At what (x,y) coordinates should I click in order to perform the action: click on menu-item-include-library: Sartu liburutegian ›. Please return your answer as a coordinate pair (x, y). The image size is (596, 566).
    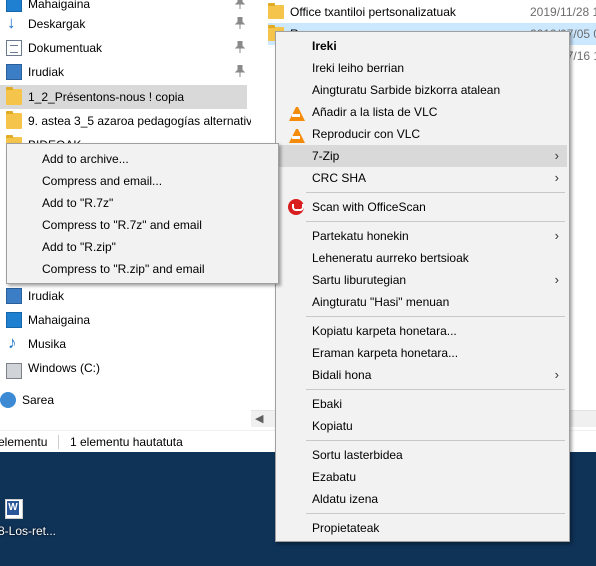
    Looking at the image, I should click on (422, 280).